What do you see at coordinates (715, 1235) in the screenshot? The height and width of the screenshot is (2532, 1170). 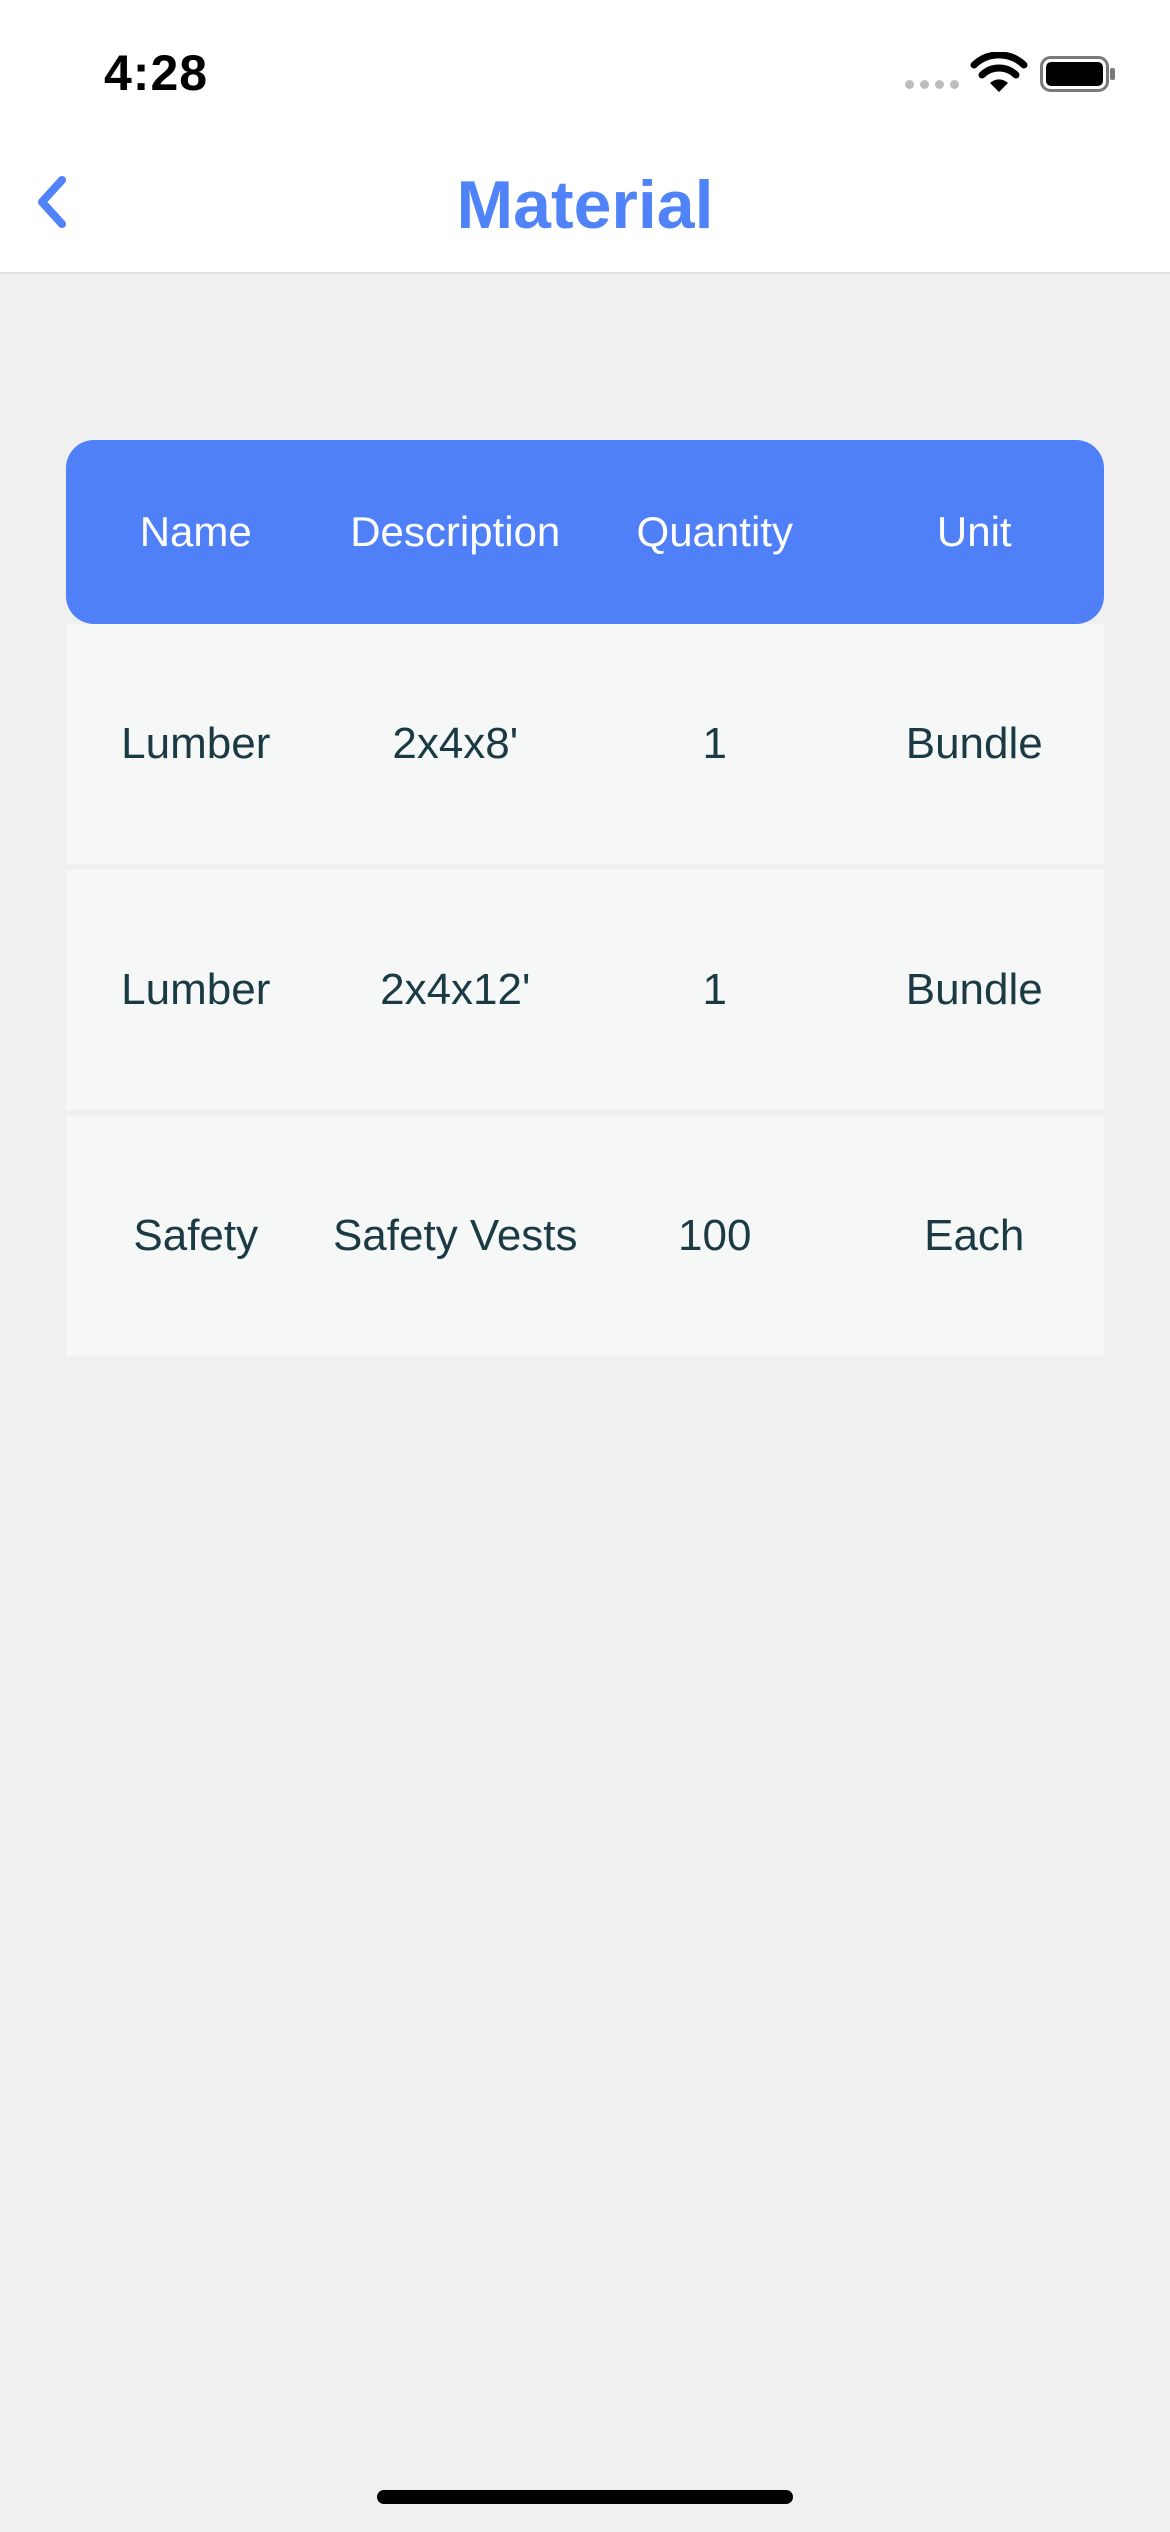 I see `cell-quantity: 100` at bounding box center [715, 1235].